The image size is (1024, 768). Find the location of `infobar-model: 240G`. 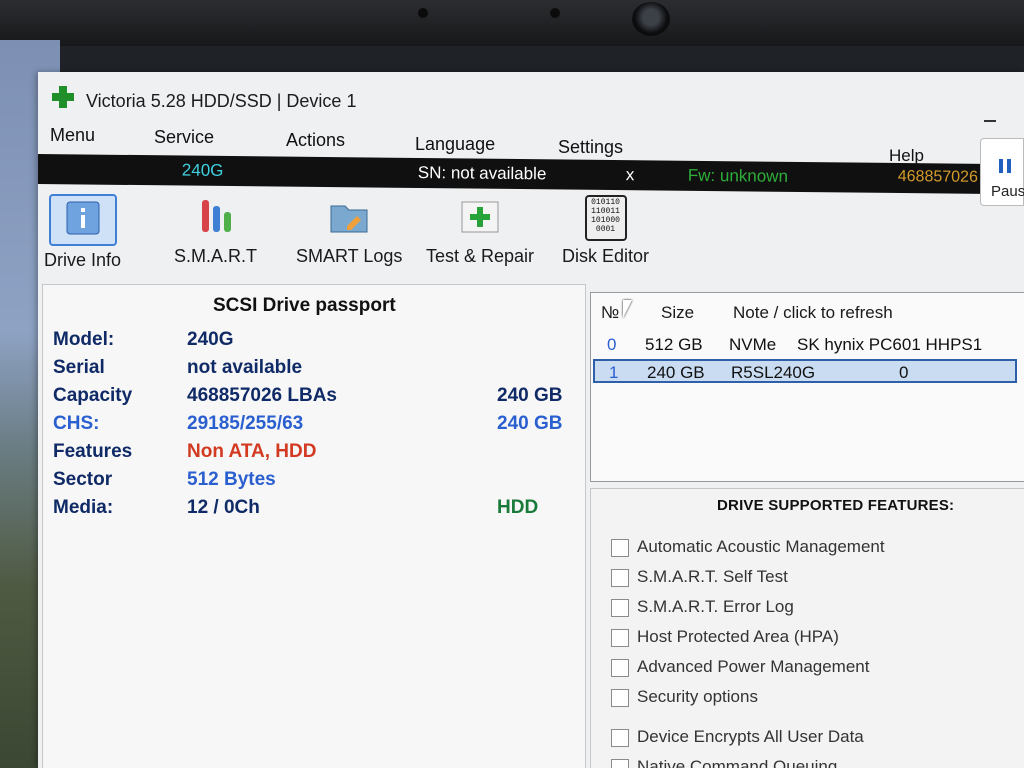

infobar-model: 240G is located at coordinates (202, 170).